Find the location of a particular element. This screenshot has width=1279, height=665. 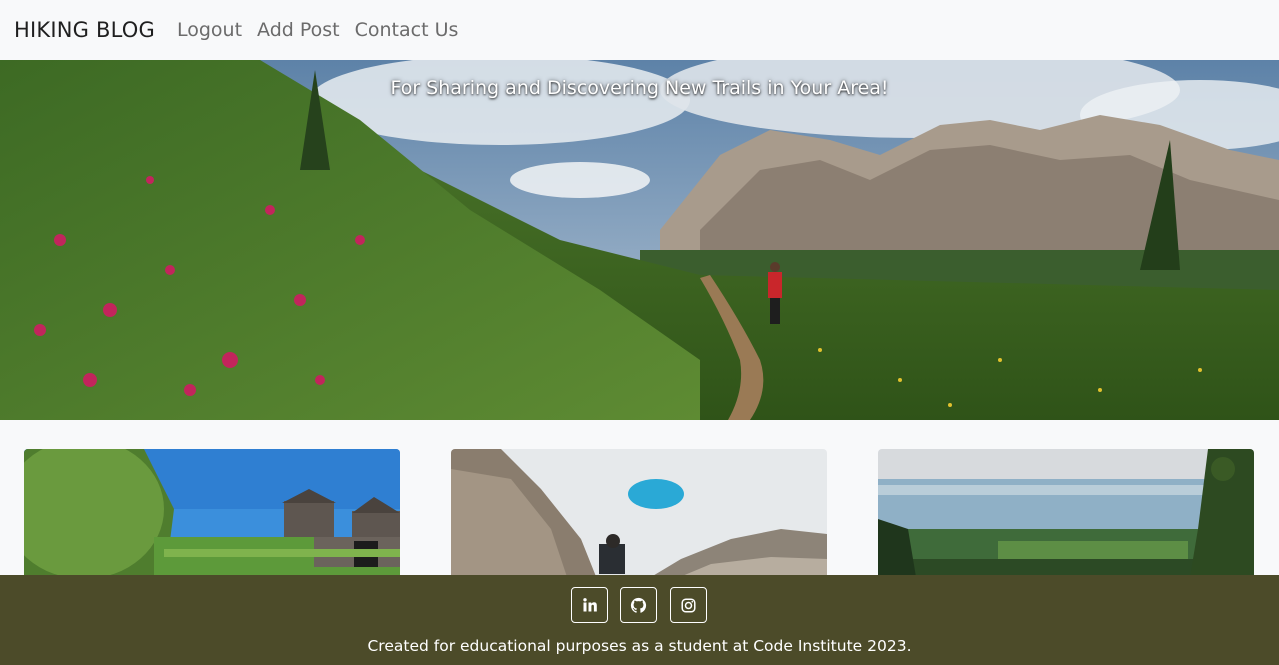

lake-valley-photo is located at coordinates (1066, 519).